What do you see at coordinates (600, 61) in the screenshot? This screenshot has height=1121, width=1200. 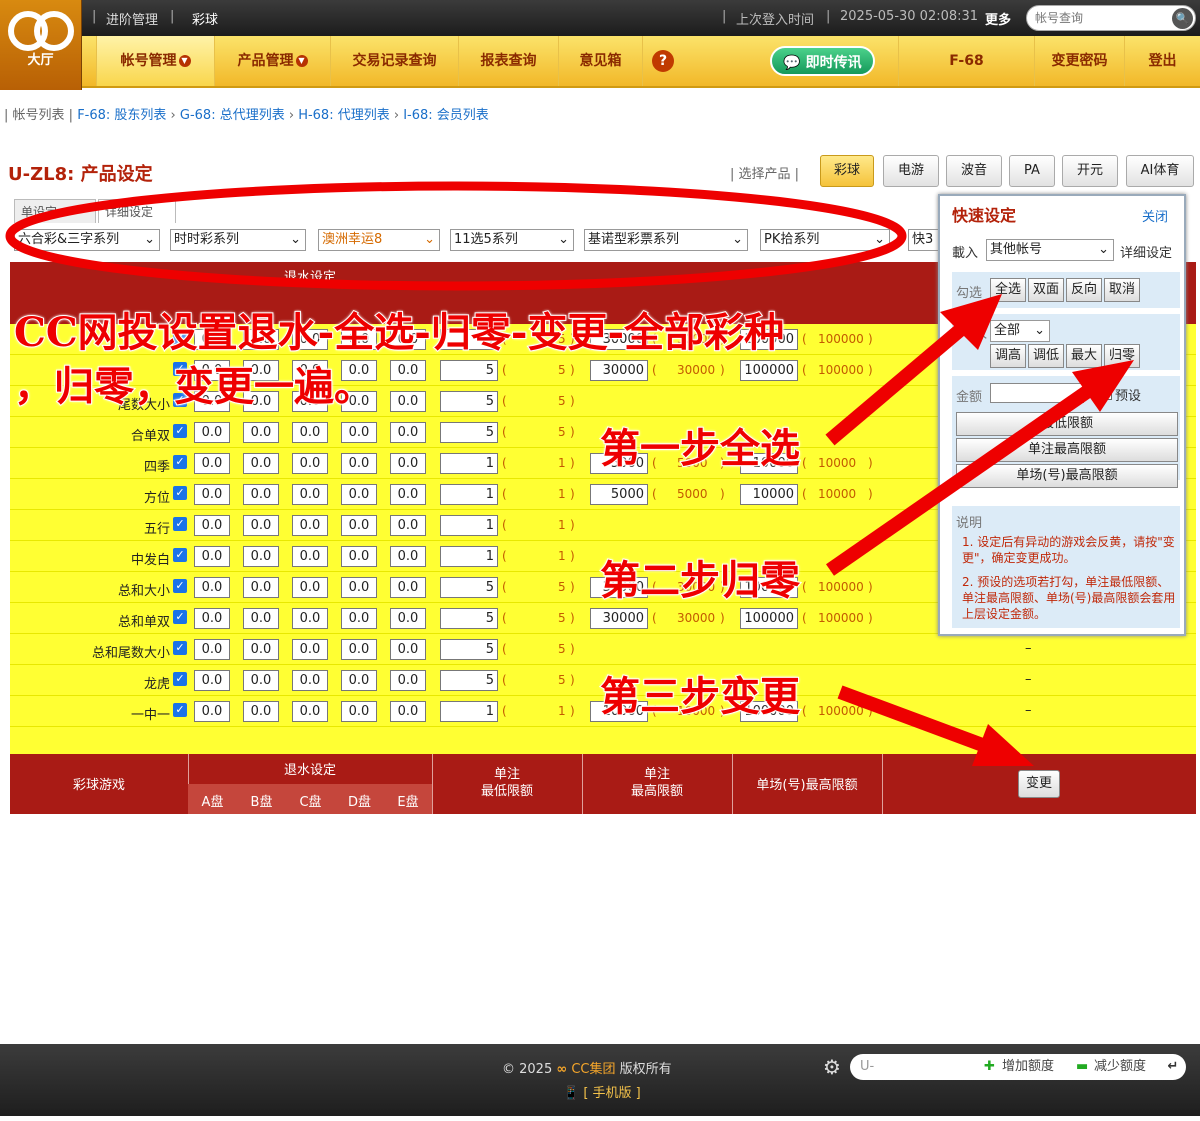 I see `nav-feedback: 意见箱` at bounding box center [600, 61].